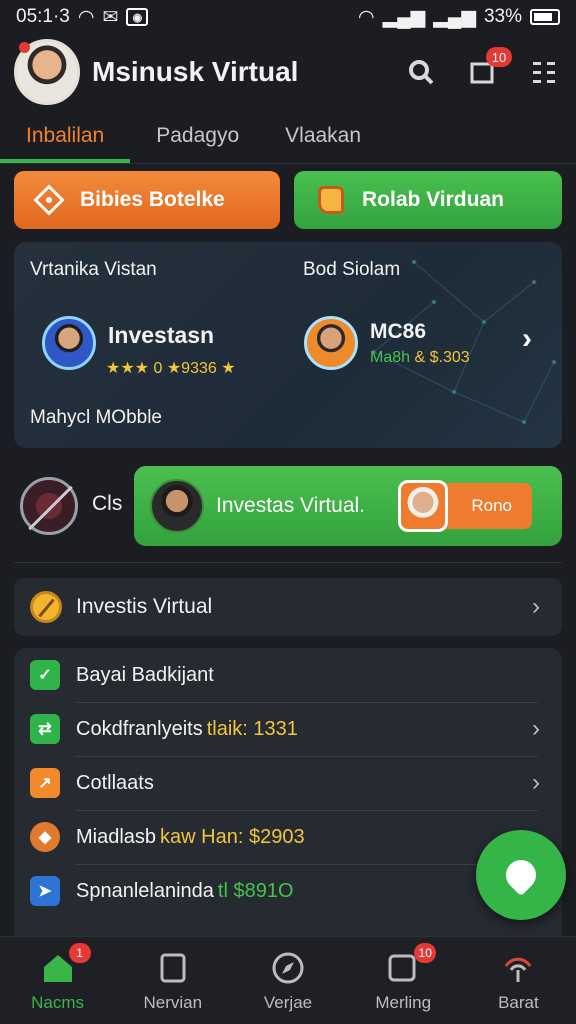 Image resolution: width=576 pixels, height=1024 pixels. Describe the element at coordinates (173, 968) in the screenshot. I see `document-icon` at that location.